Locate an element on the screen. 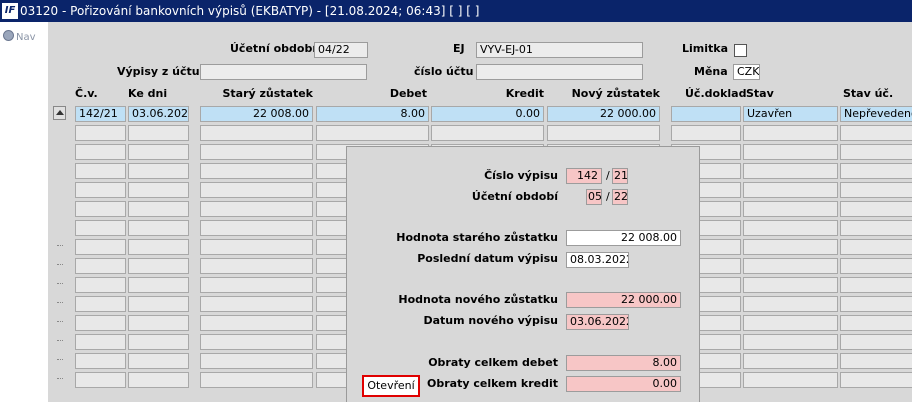 This screenshot has height=402, width=912. empty-cell-kredit is located at coordinates (487, 133).